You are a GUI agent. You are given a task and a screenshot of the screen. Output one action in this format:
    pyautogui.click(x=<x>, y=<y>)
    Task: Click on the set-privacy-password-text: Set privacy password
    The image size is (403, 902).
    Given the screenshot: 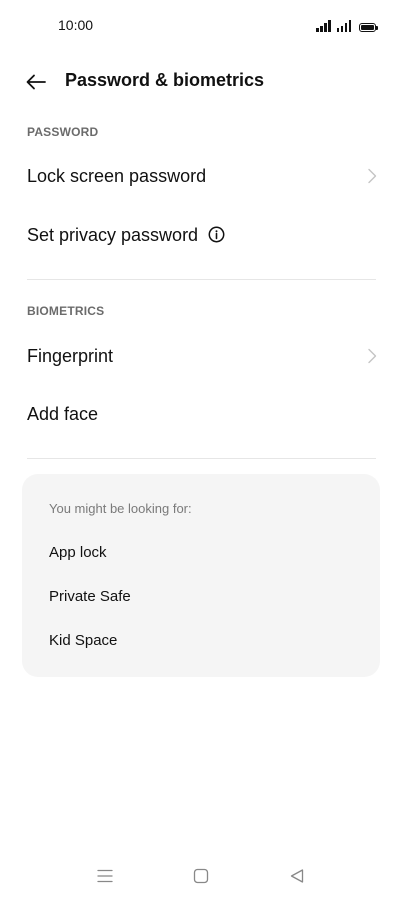 What is the action you would take?
    pyautogui.click(x=126, y=235)
    